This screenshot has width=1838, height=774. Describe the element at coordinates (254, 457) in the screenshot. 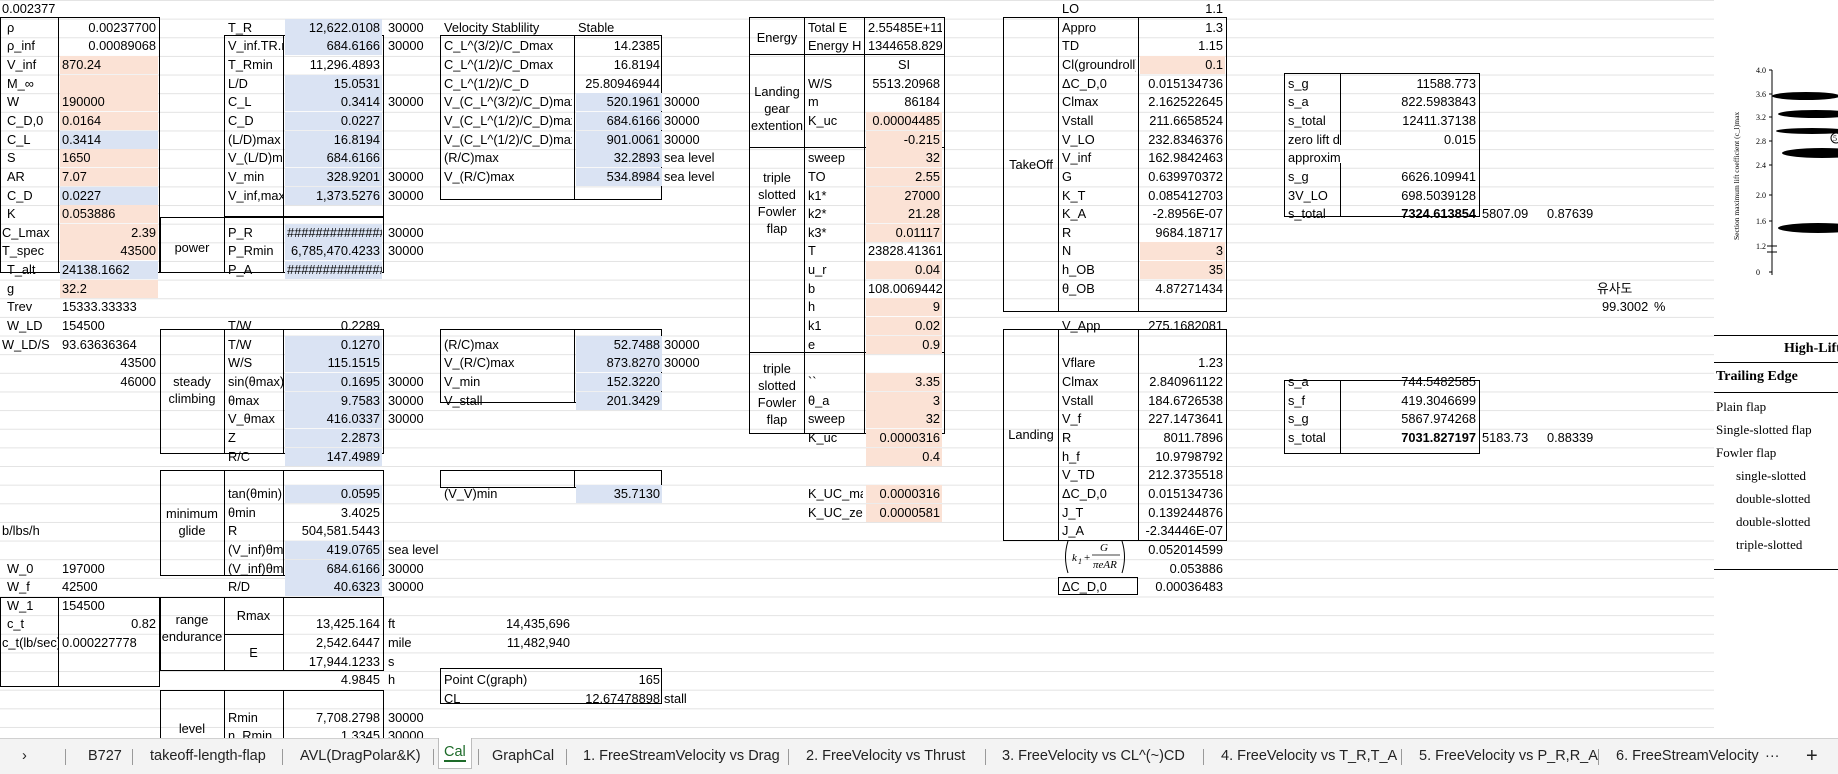

I see `cell: R/C` at that location.